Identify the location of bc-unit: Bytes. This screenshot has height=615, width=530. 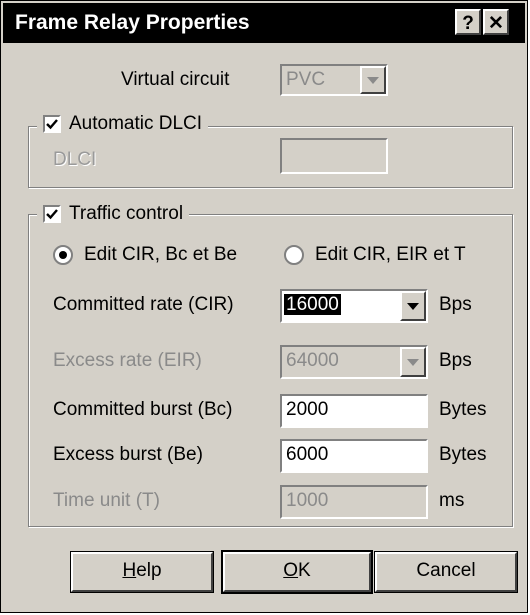
(463, 409).